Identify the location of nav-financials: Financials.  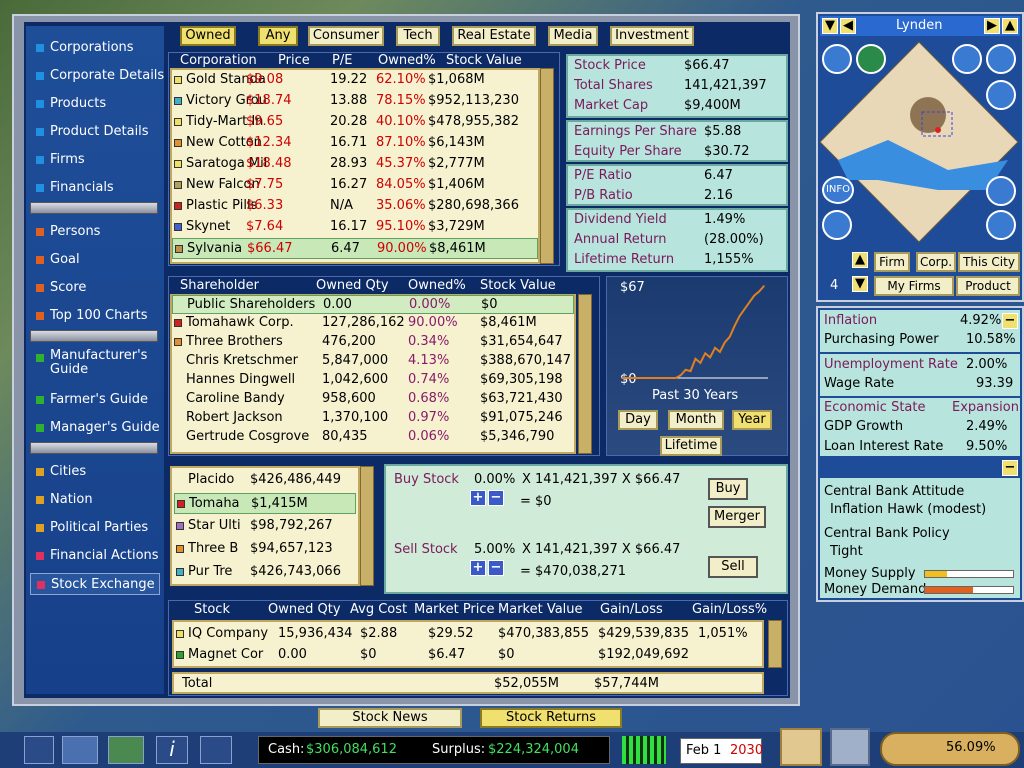
(95, 188).